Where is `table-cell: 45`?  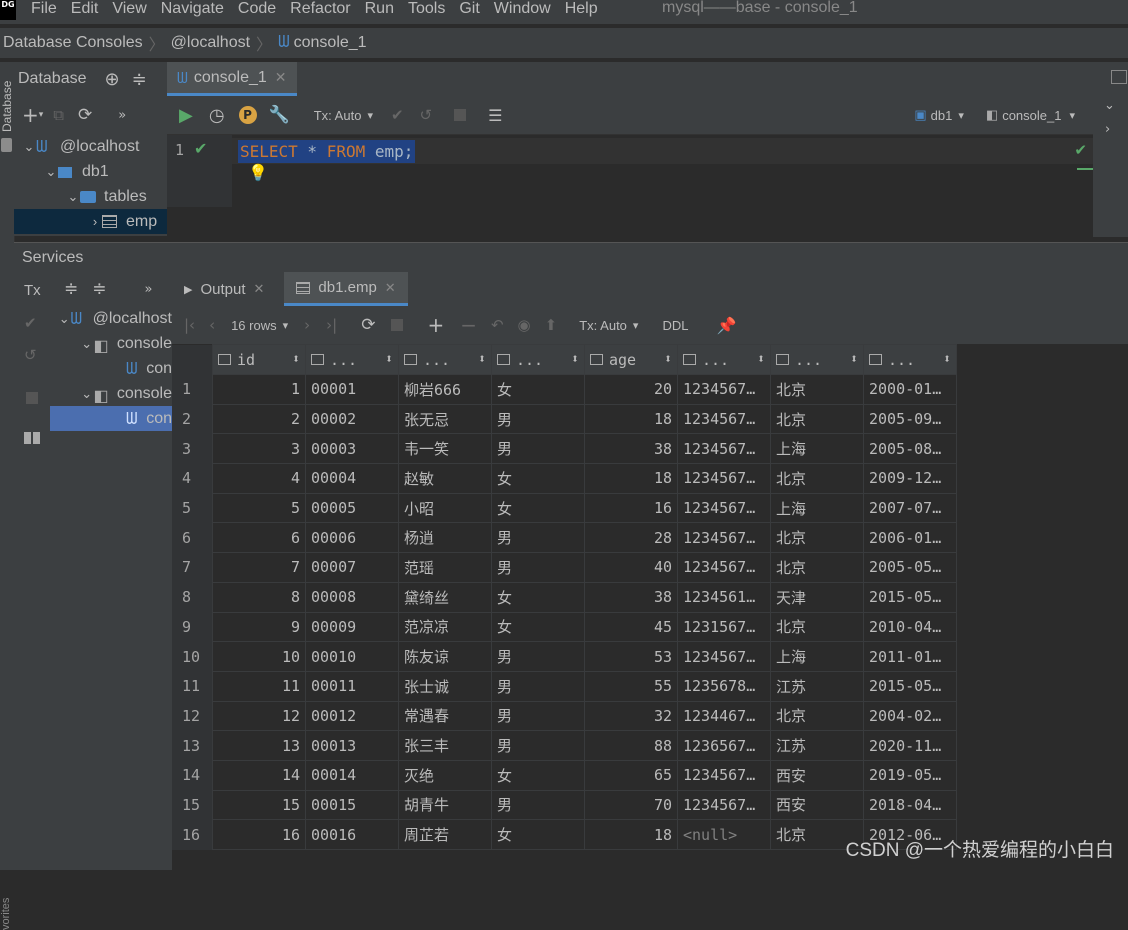
table-cell: 45 is located at coordinates (631, 627).